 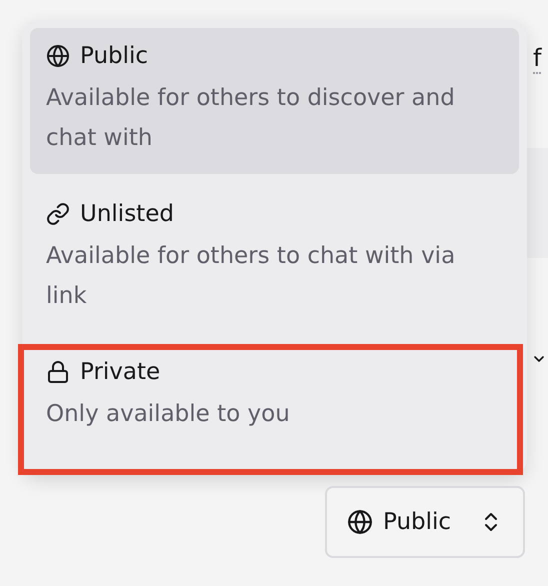 What do you see at coordinates (537, 59) in the screenshot?
I see `link-text: f` at bounding box center [537, 59].